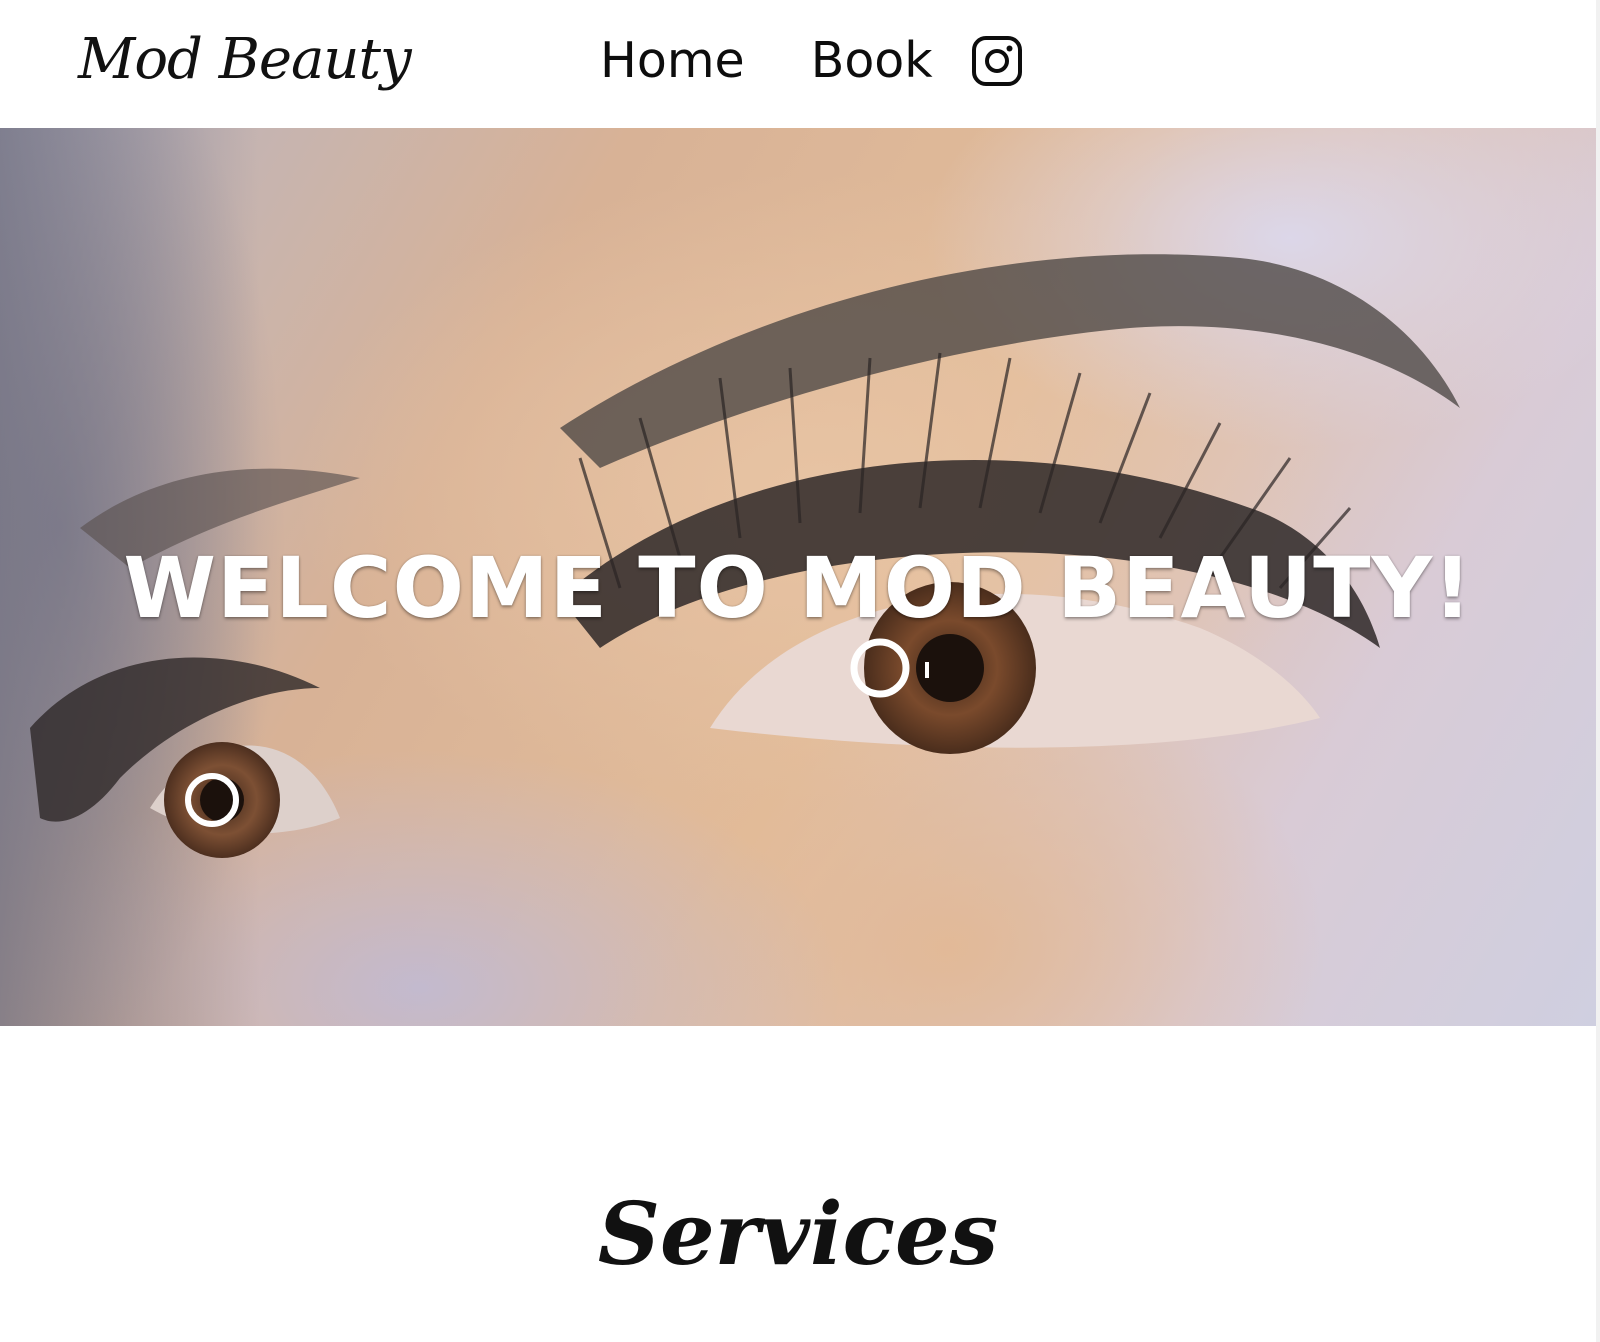 The height and width of the screenshot is (1342, 1600). I want to click on instagram-icon, so click(997, 61).